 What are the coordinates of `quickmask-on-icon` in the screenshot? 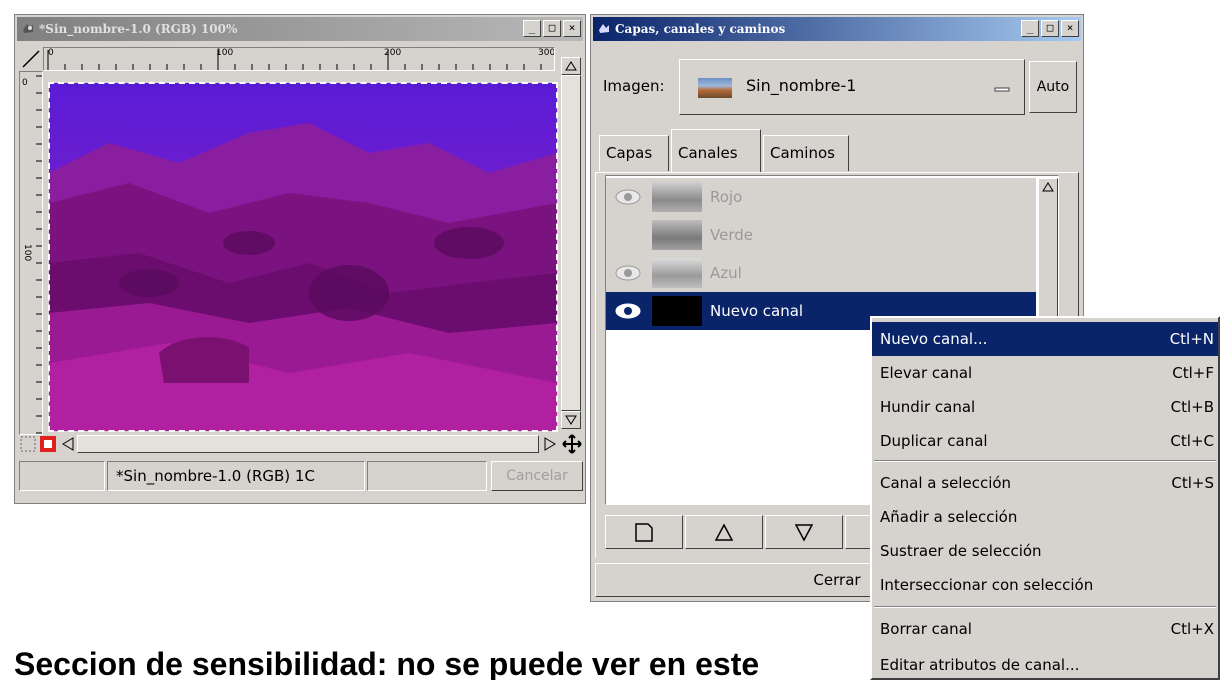 It's located at (48, 444).